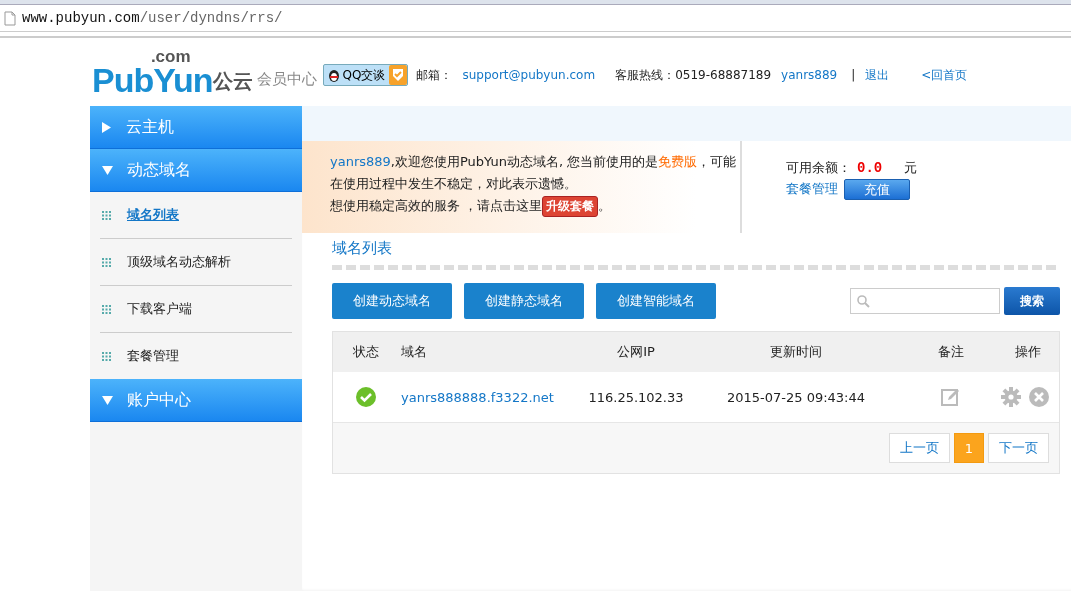 The width and height of the screenshot is (1071, 591). What do you see at coordinates (877, 75) in the screenshot?
I see `logout-link: 退出` at bounding box center [877, 75].